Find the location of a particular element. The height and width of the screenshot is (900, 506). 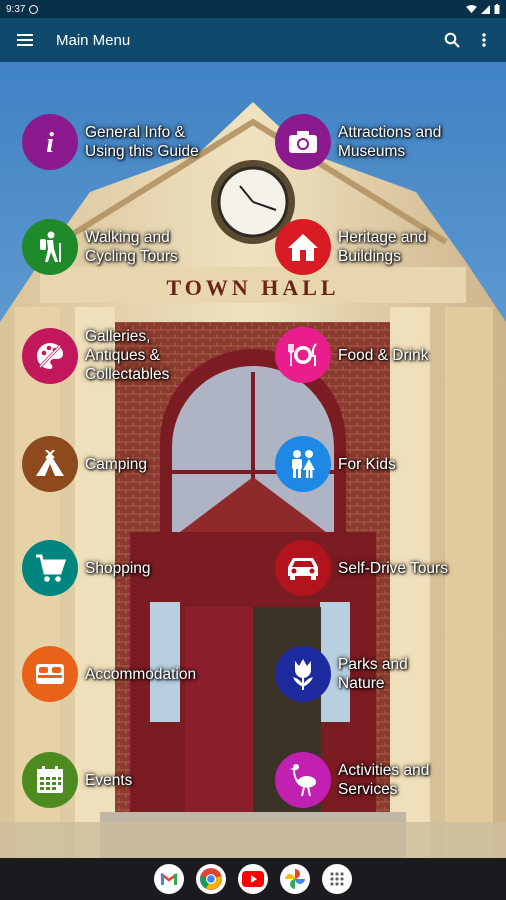

menu-item-label: Accommodation is located at coordinates (141, 674).